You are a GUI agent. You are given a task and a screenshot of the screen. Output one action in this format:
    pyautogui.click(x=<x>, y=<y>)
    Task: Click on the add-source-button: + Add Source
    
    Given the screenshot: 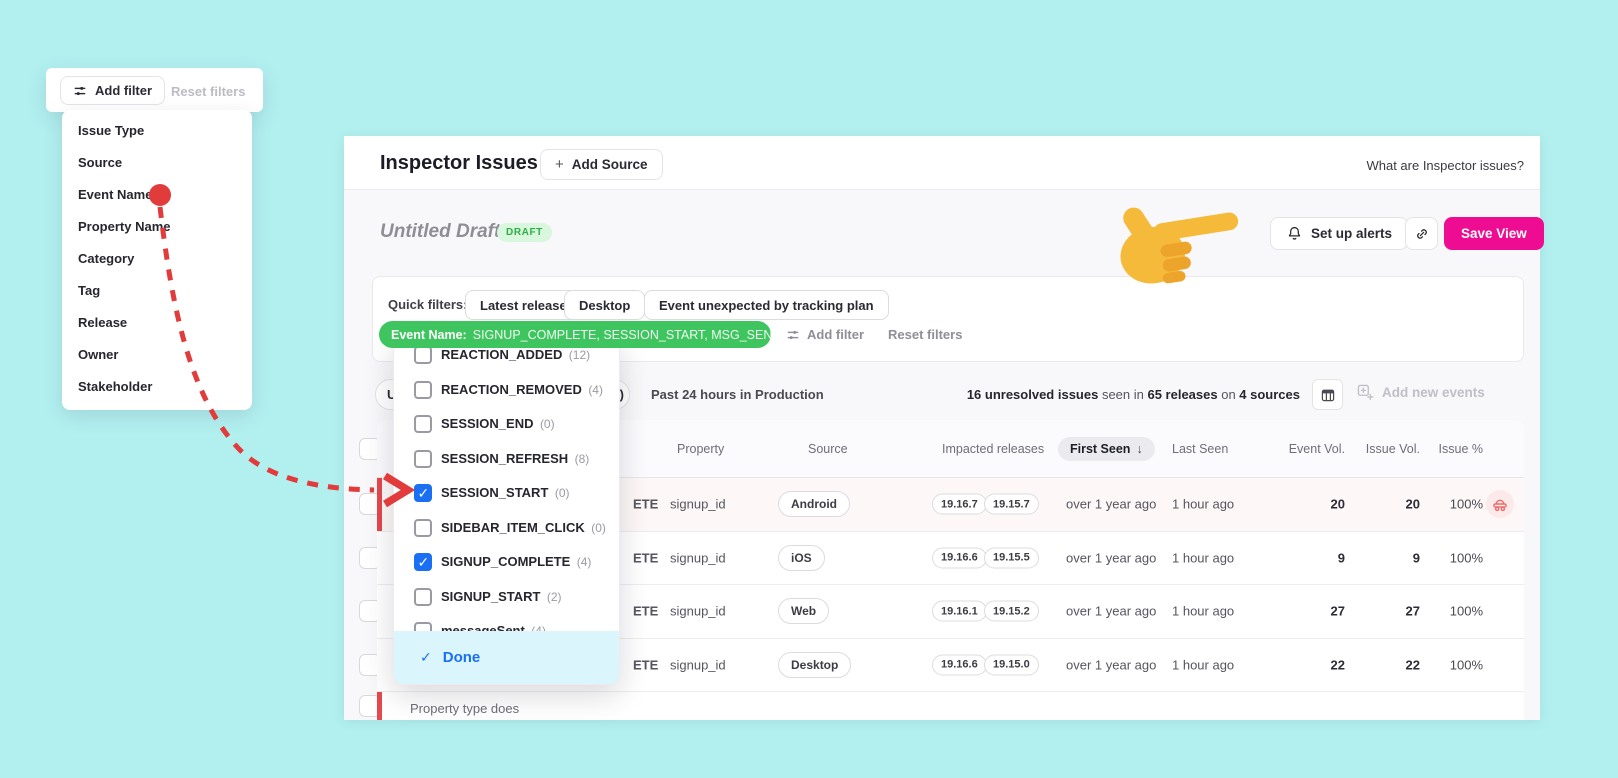 What is the action you would take?
    pyautogui.click(x=601, y=164)
    